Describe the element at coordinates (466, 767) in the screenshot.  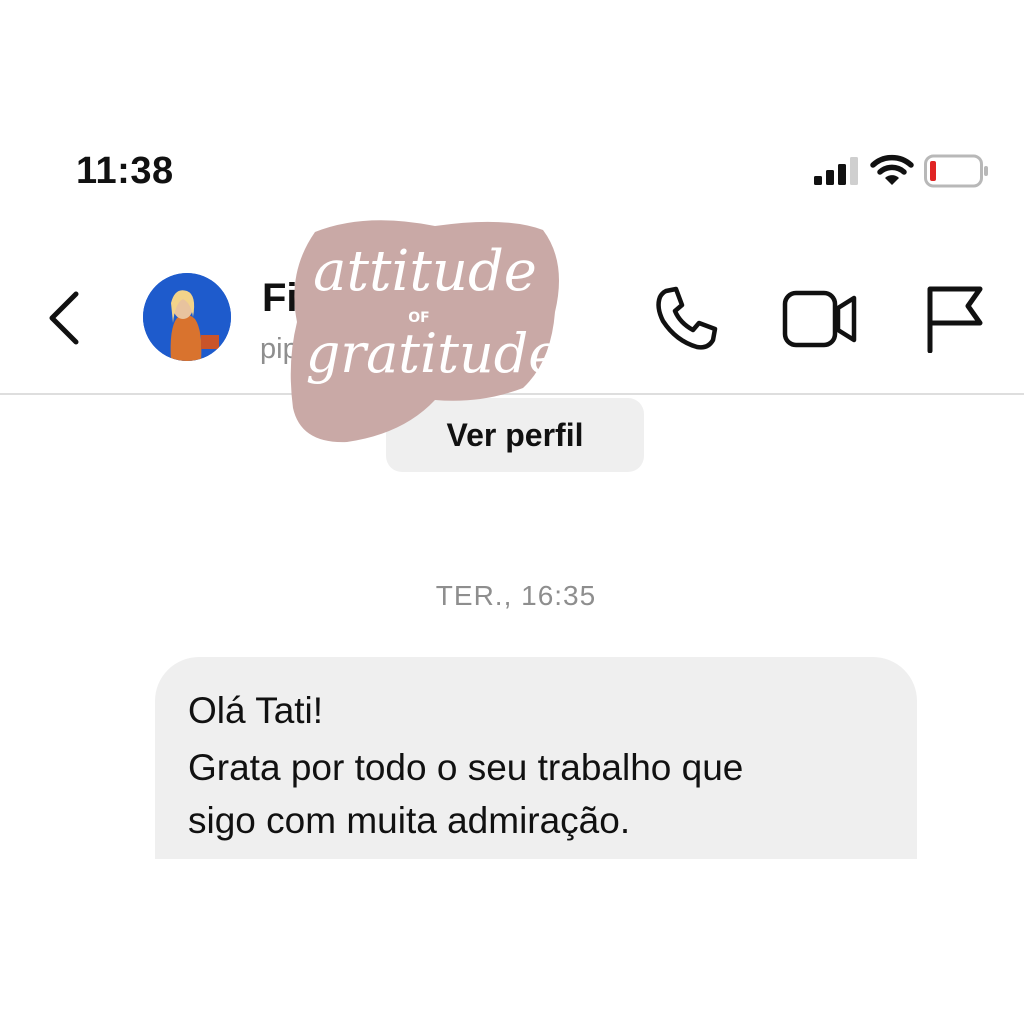
I see `message-line: Grata por todo o seu trabalho que` at that location.